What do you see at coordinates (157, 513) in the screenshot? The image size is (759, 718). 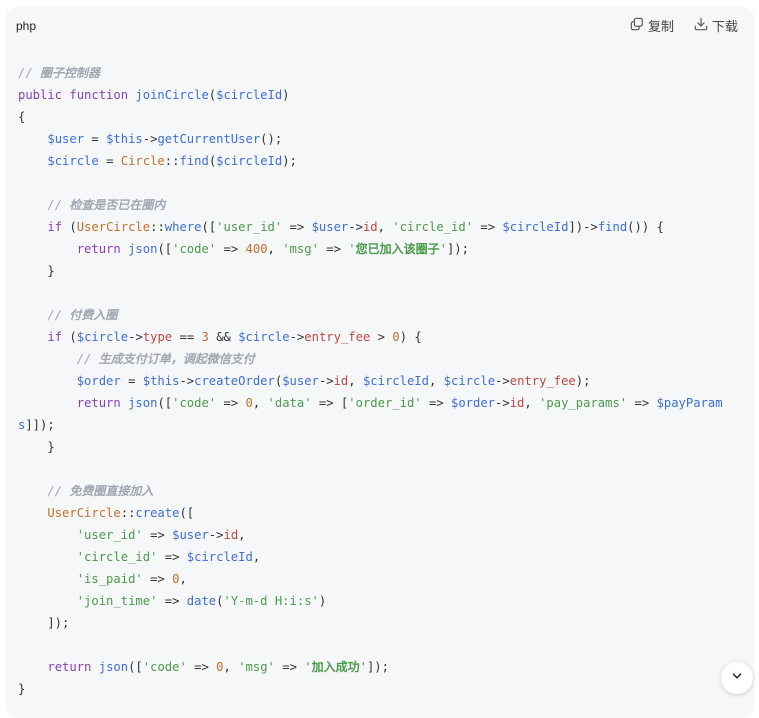 I see `code-token: create` at bounding box center [157, 513].